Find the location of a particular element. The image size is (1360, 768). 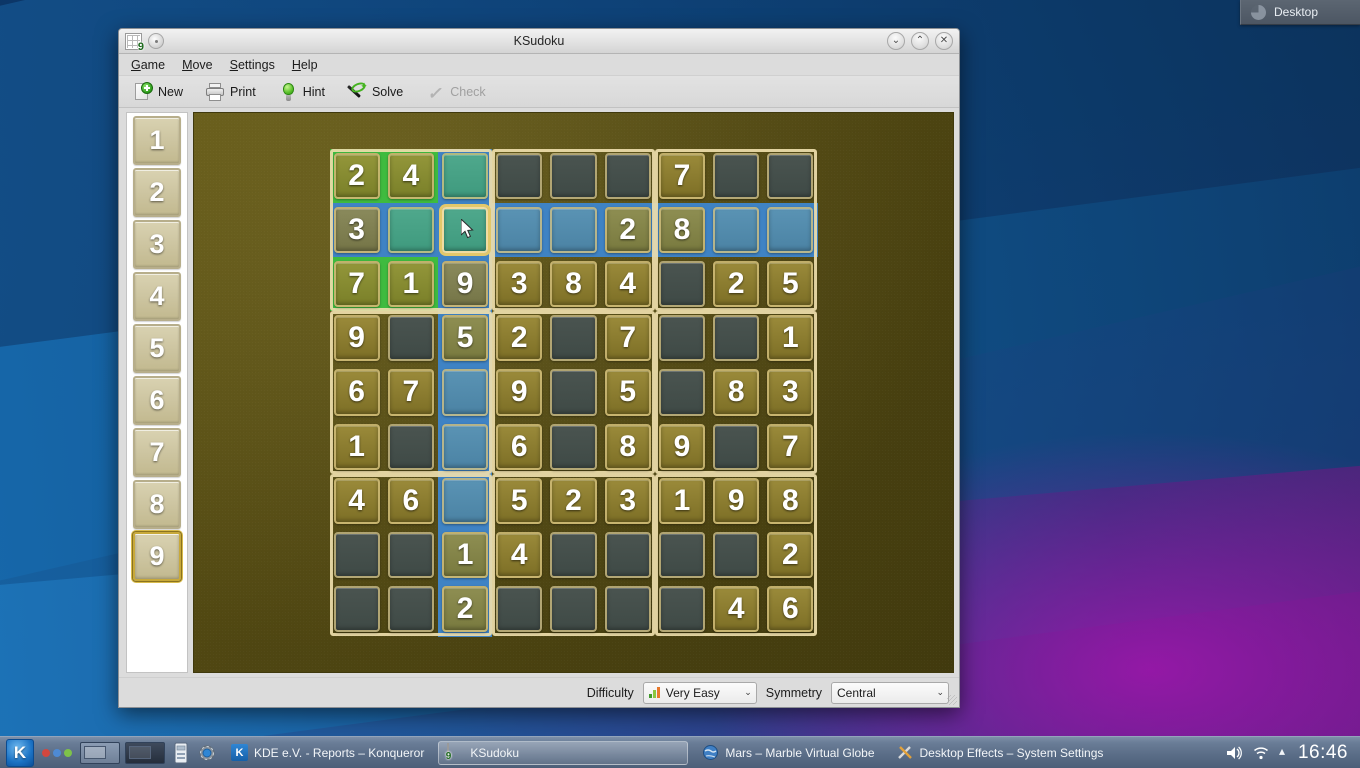

file-manager-icon is located at coordinates (181, 753).